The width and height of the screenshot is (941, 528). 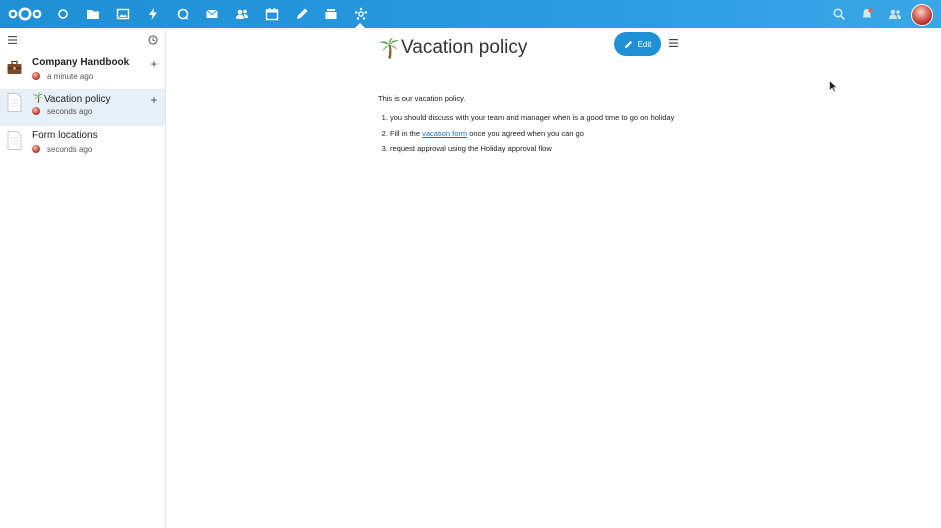 I want to click on collectives-icon, so click(x=361, y=14).